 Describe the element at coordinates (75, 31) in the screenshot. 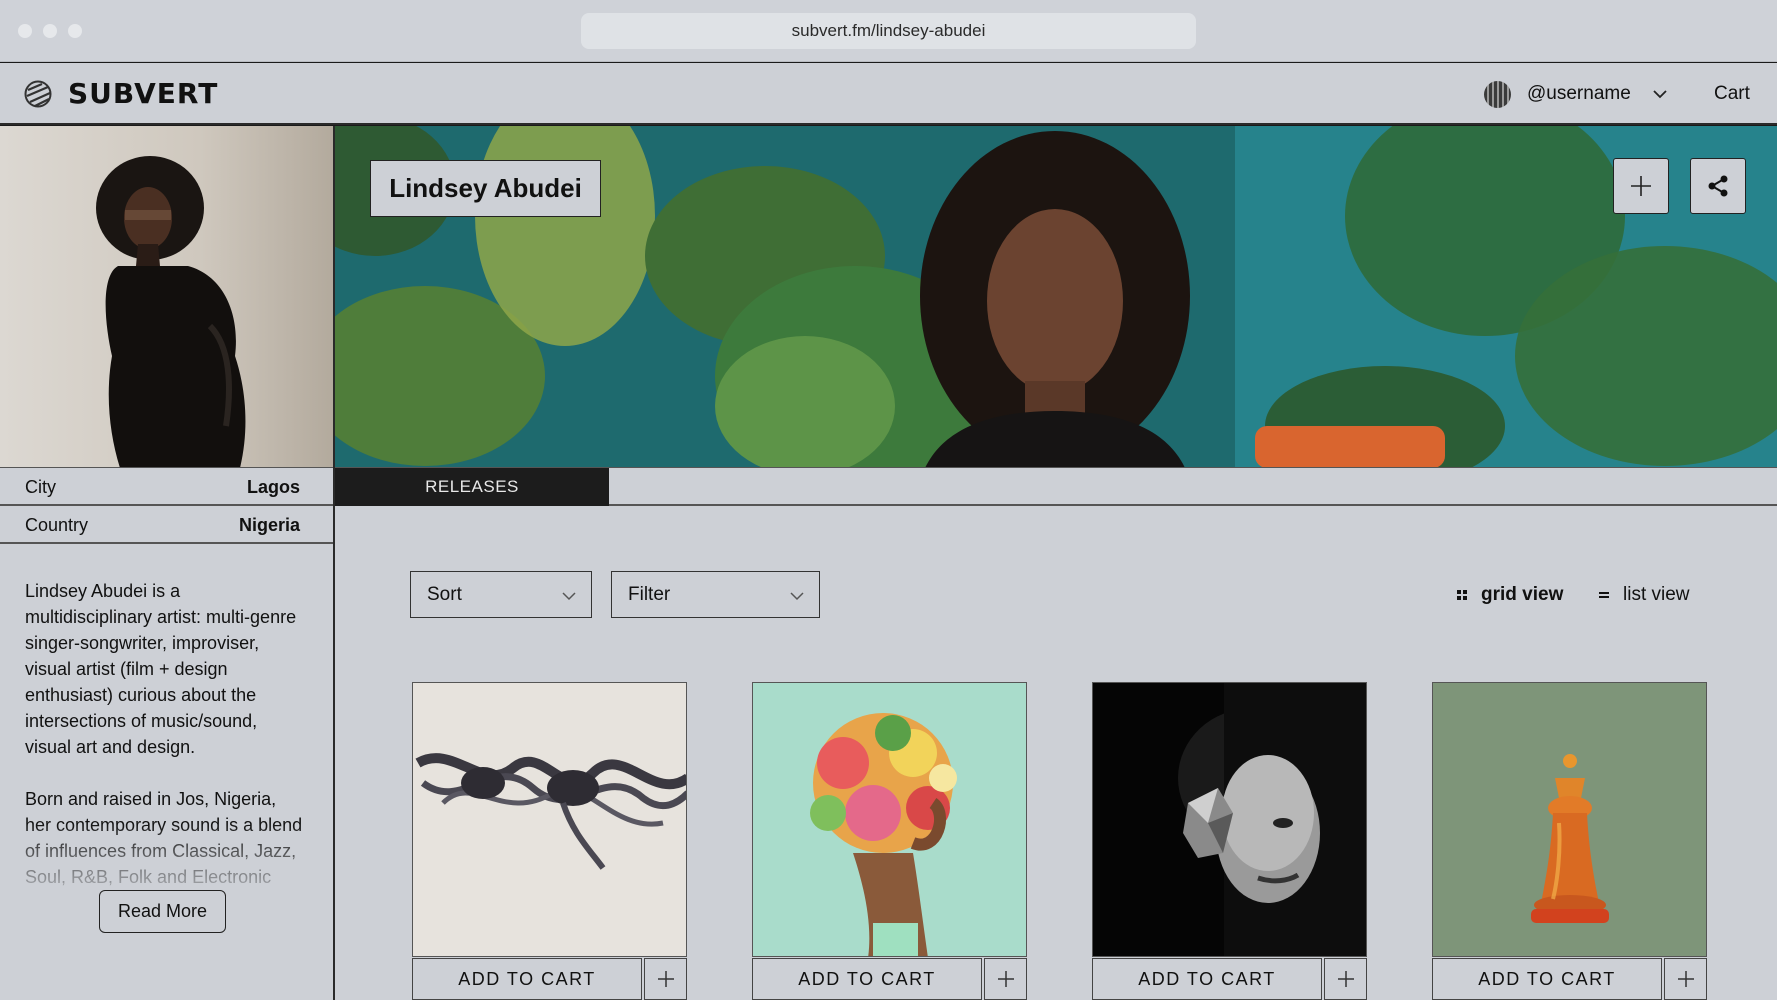

I see `window-maximize-dot` at that location.